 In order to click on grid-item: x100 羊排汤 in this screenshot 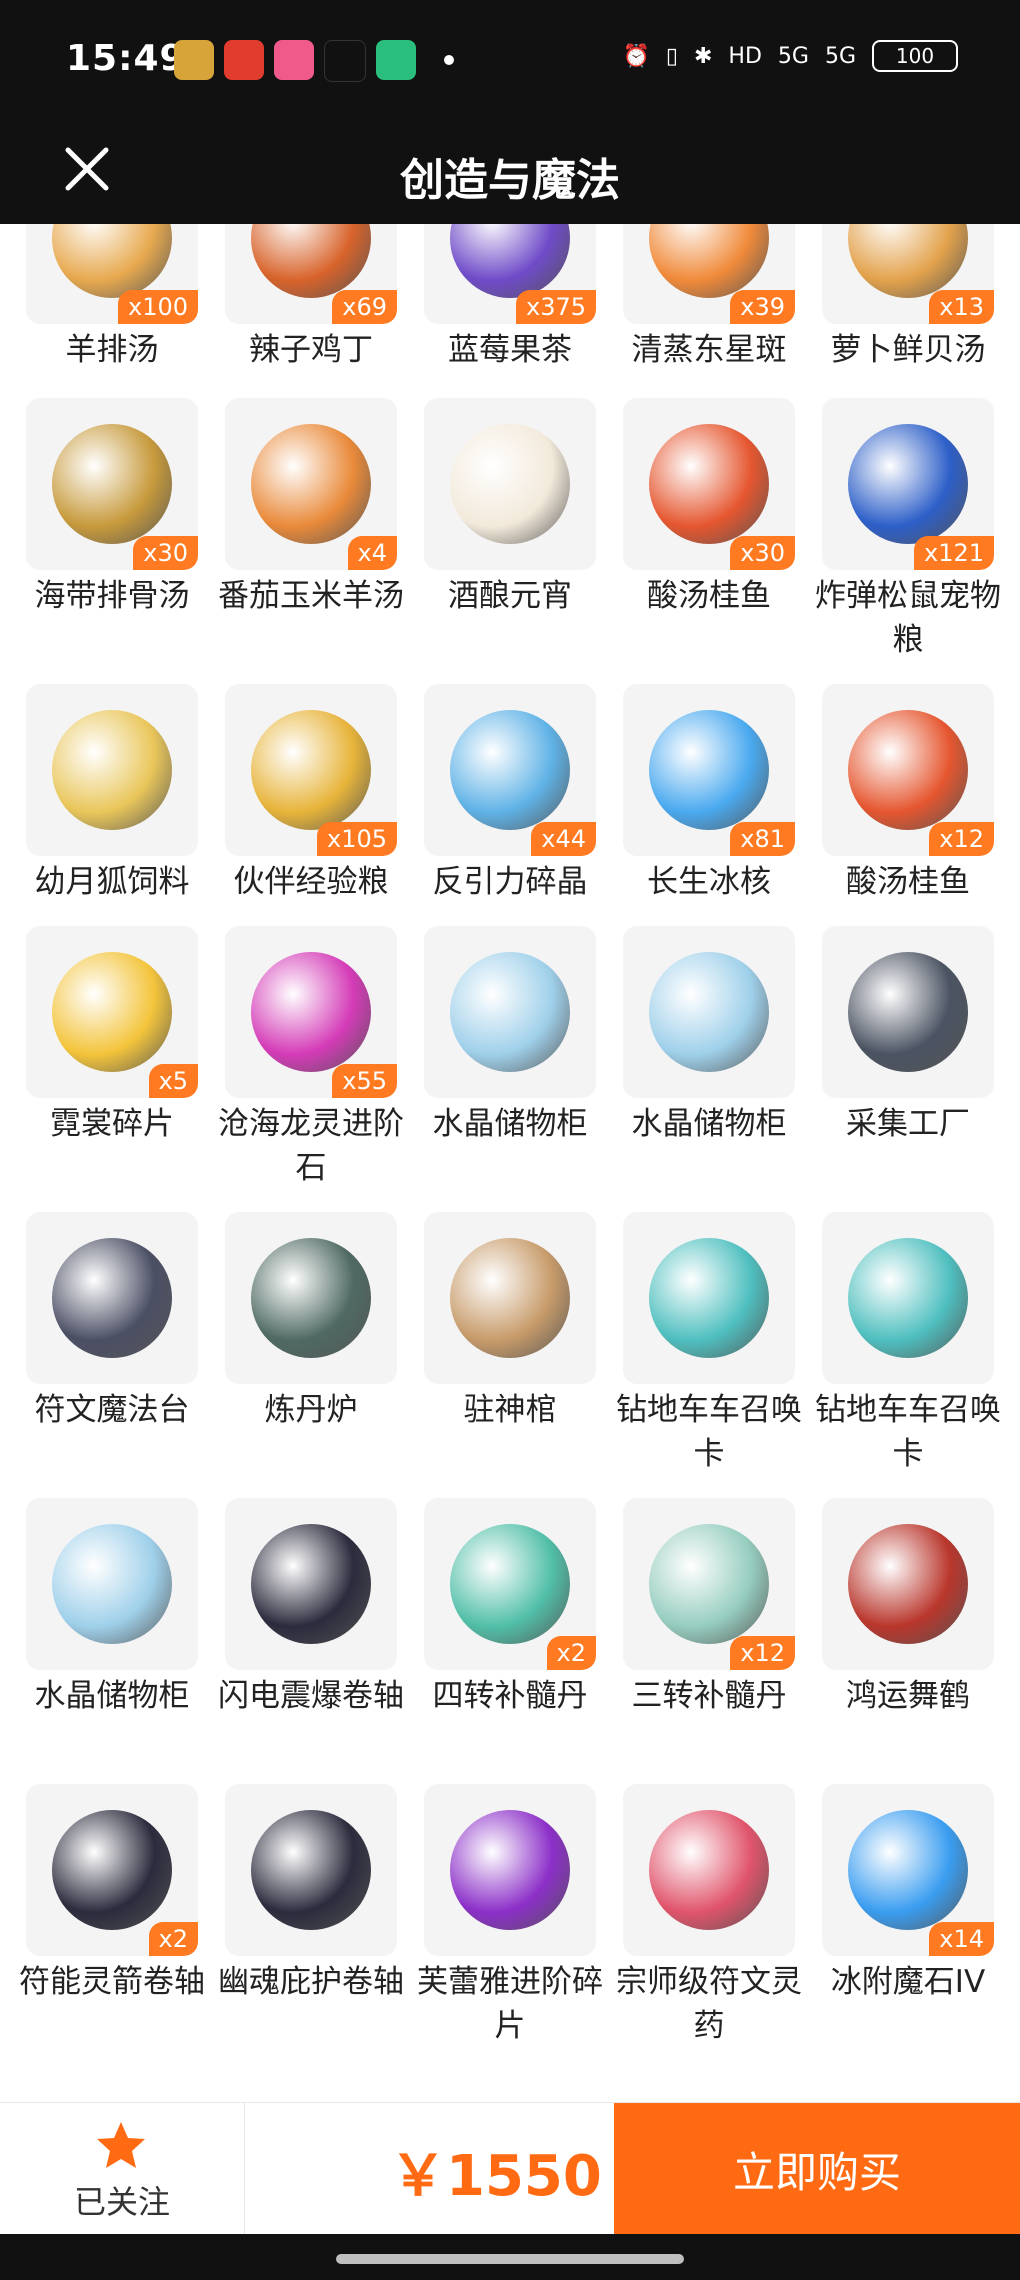, I will do `click(112, 311)`.